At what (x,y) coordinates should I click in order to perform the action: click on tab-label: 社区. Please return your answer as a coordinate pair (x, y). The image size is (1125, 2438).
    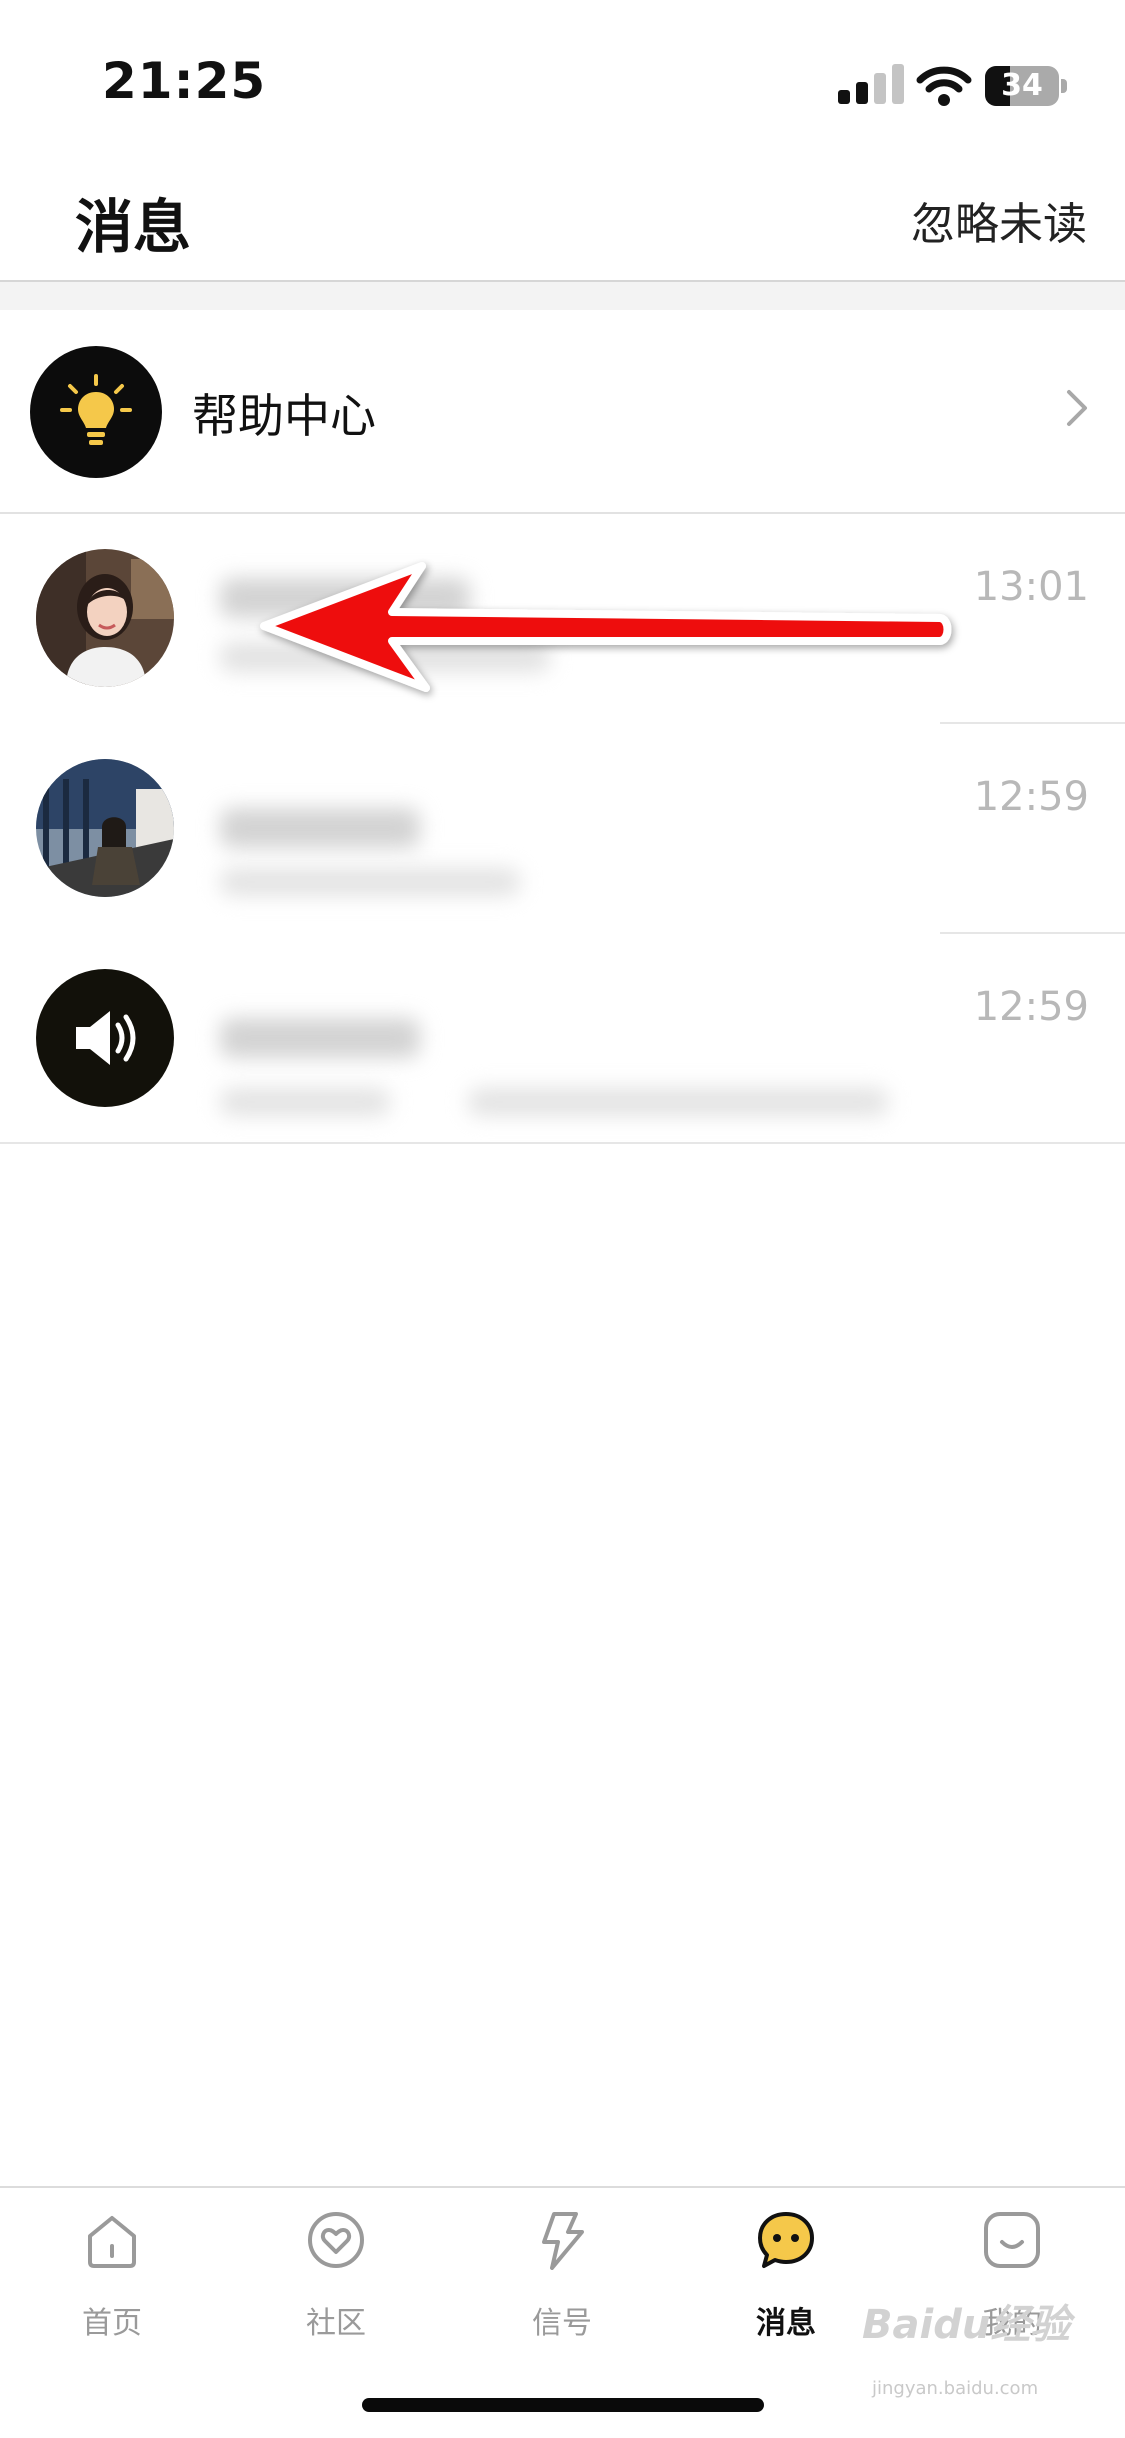
    Looking at the image, I should click on (336, 2323).